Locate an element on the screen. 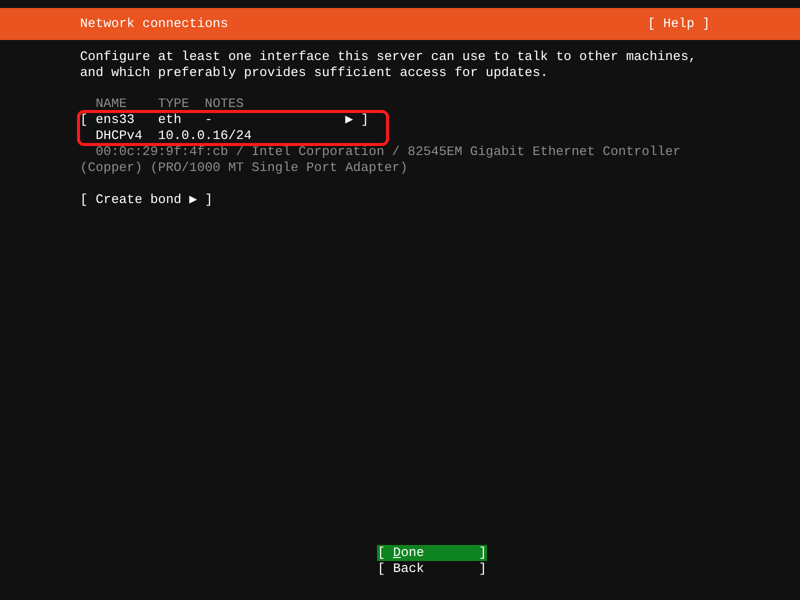  bracket: ] is located at coordinates (364, 120).